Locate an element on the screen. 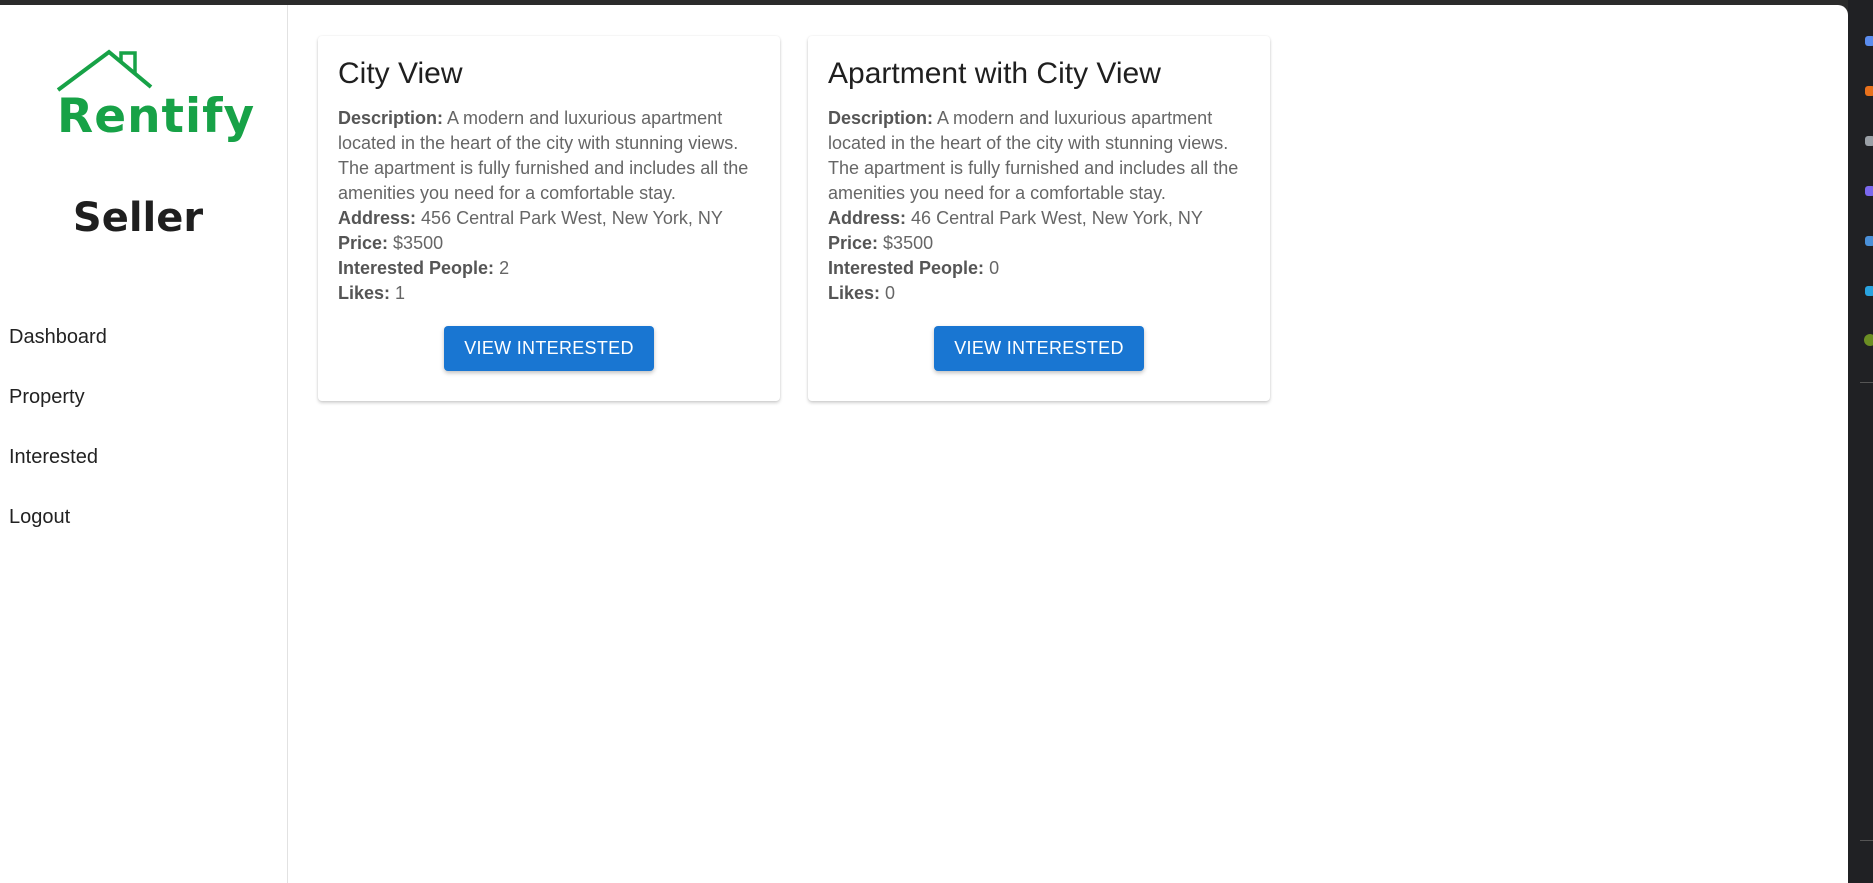 The width and height of the screenshot is (1873, 883). property-interested: Interested People: 0 is located at coordinates (1039, 268).